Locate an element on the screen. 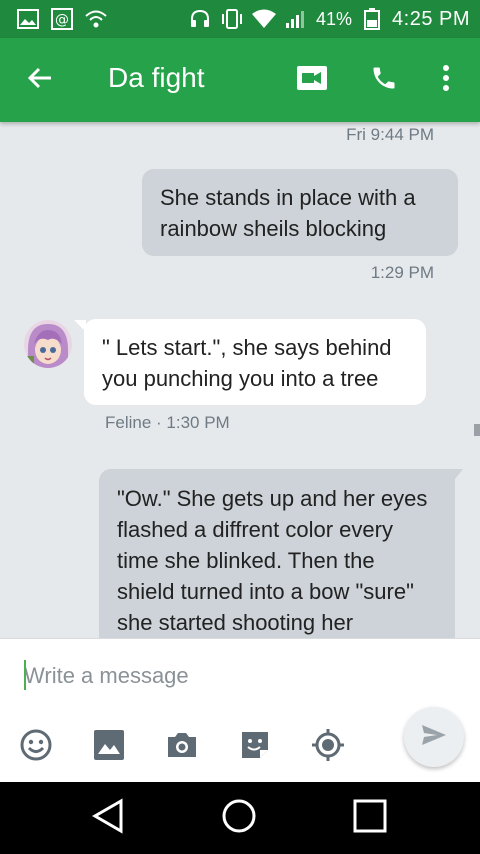 The width and height of the screenshot is (480, 854). emoji-icon is located at coordinates (36, 747).